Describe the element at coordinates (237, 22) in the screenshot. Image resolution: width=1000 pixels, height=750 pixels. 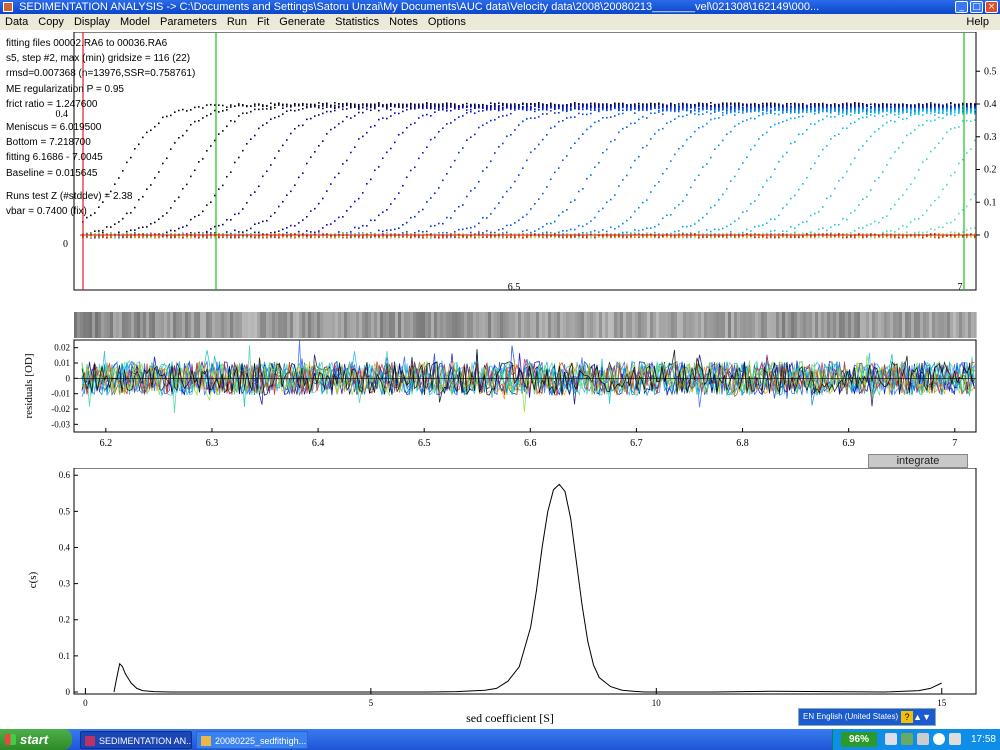
I see `menu-run: Run` at that location.